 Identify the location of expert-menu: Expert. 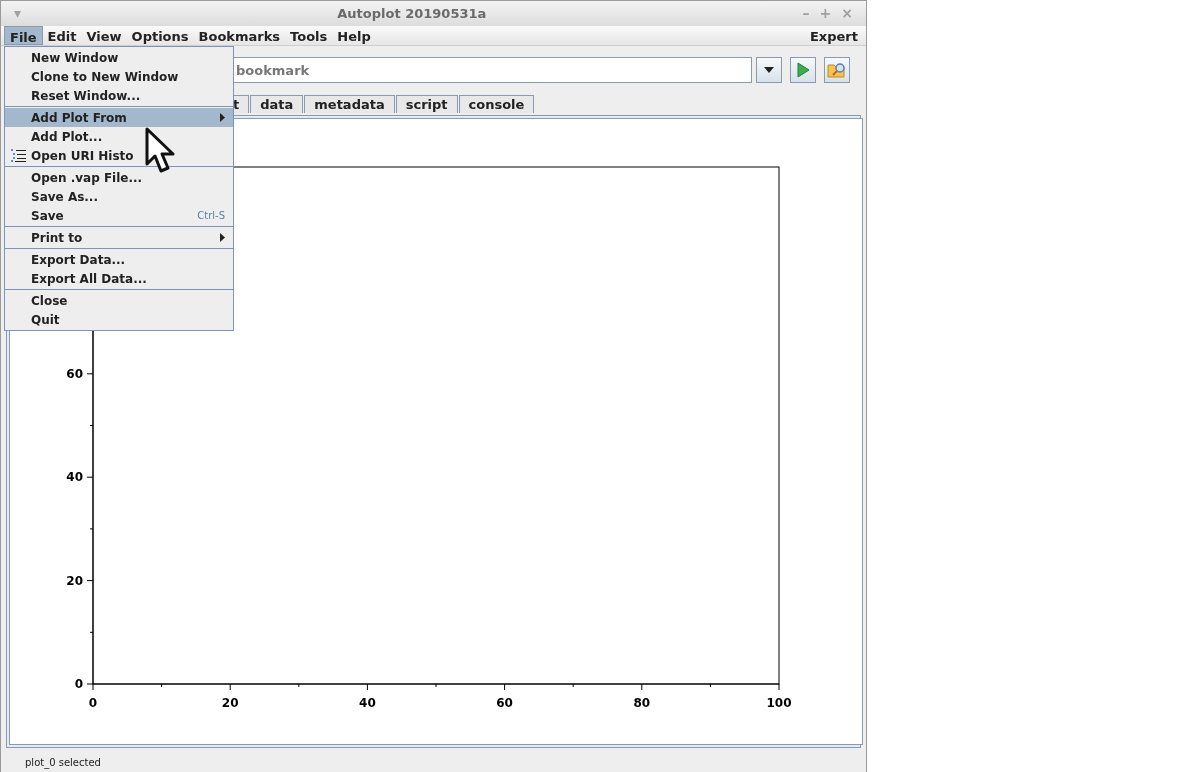
(834, 35).